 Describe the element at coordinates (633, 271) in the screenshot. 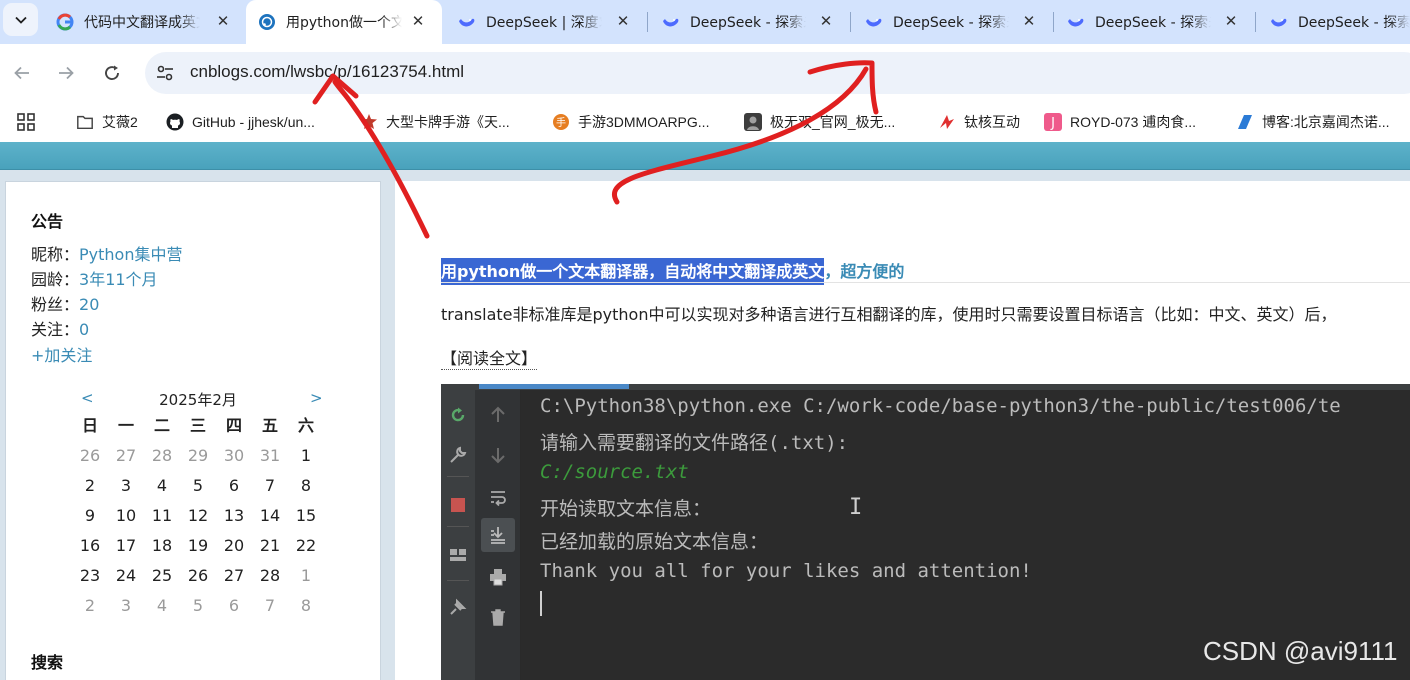

I see `post-title-highlighted: 用python做一个文本翻译器，自动将中文翻译成英文` at that location.